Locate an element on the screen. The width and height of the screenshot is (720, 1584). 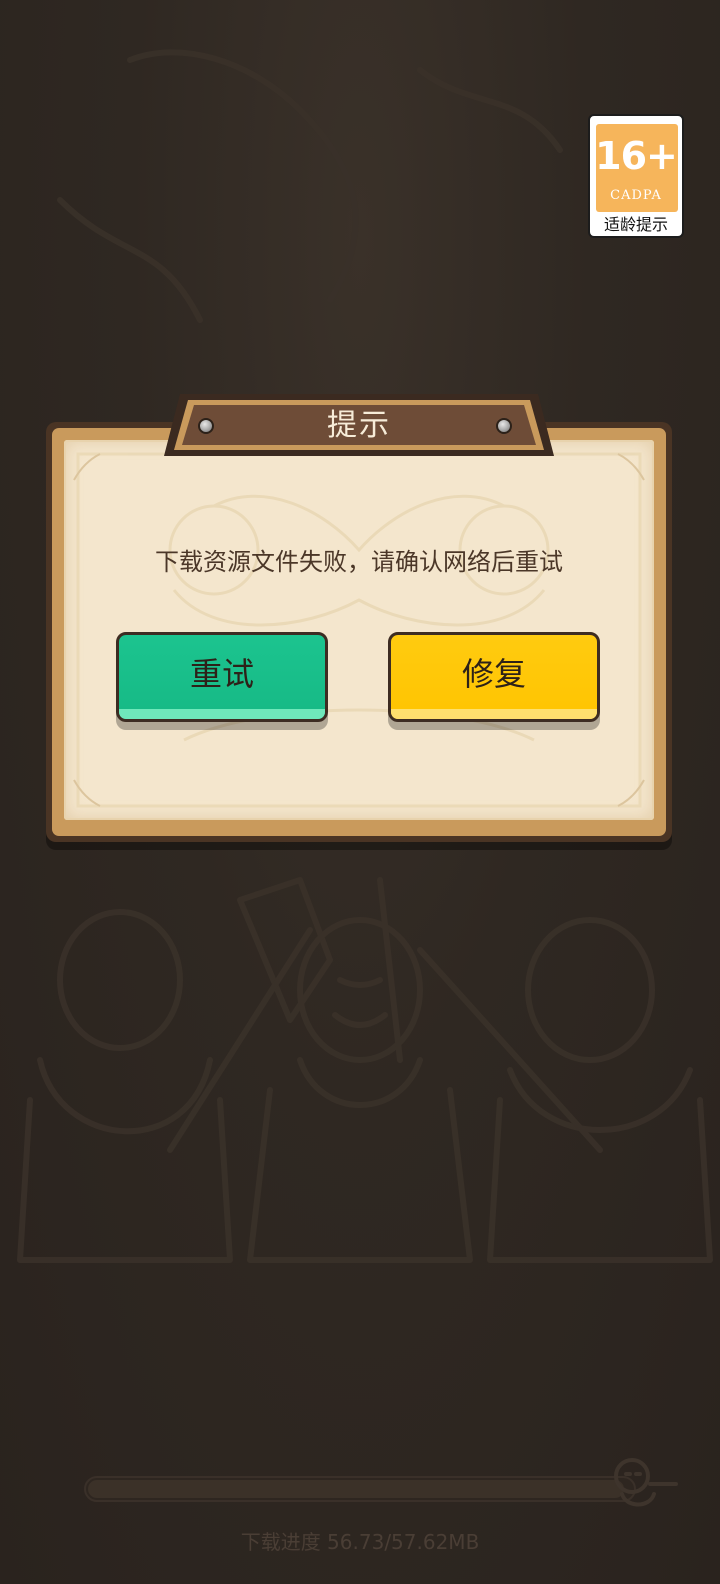
dialog-message: 下载资源文件失败，请确认网络后重试 is located at coordinates (359, 562).